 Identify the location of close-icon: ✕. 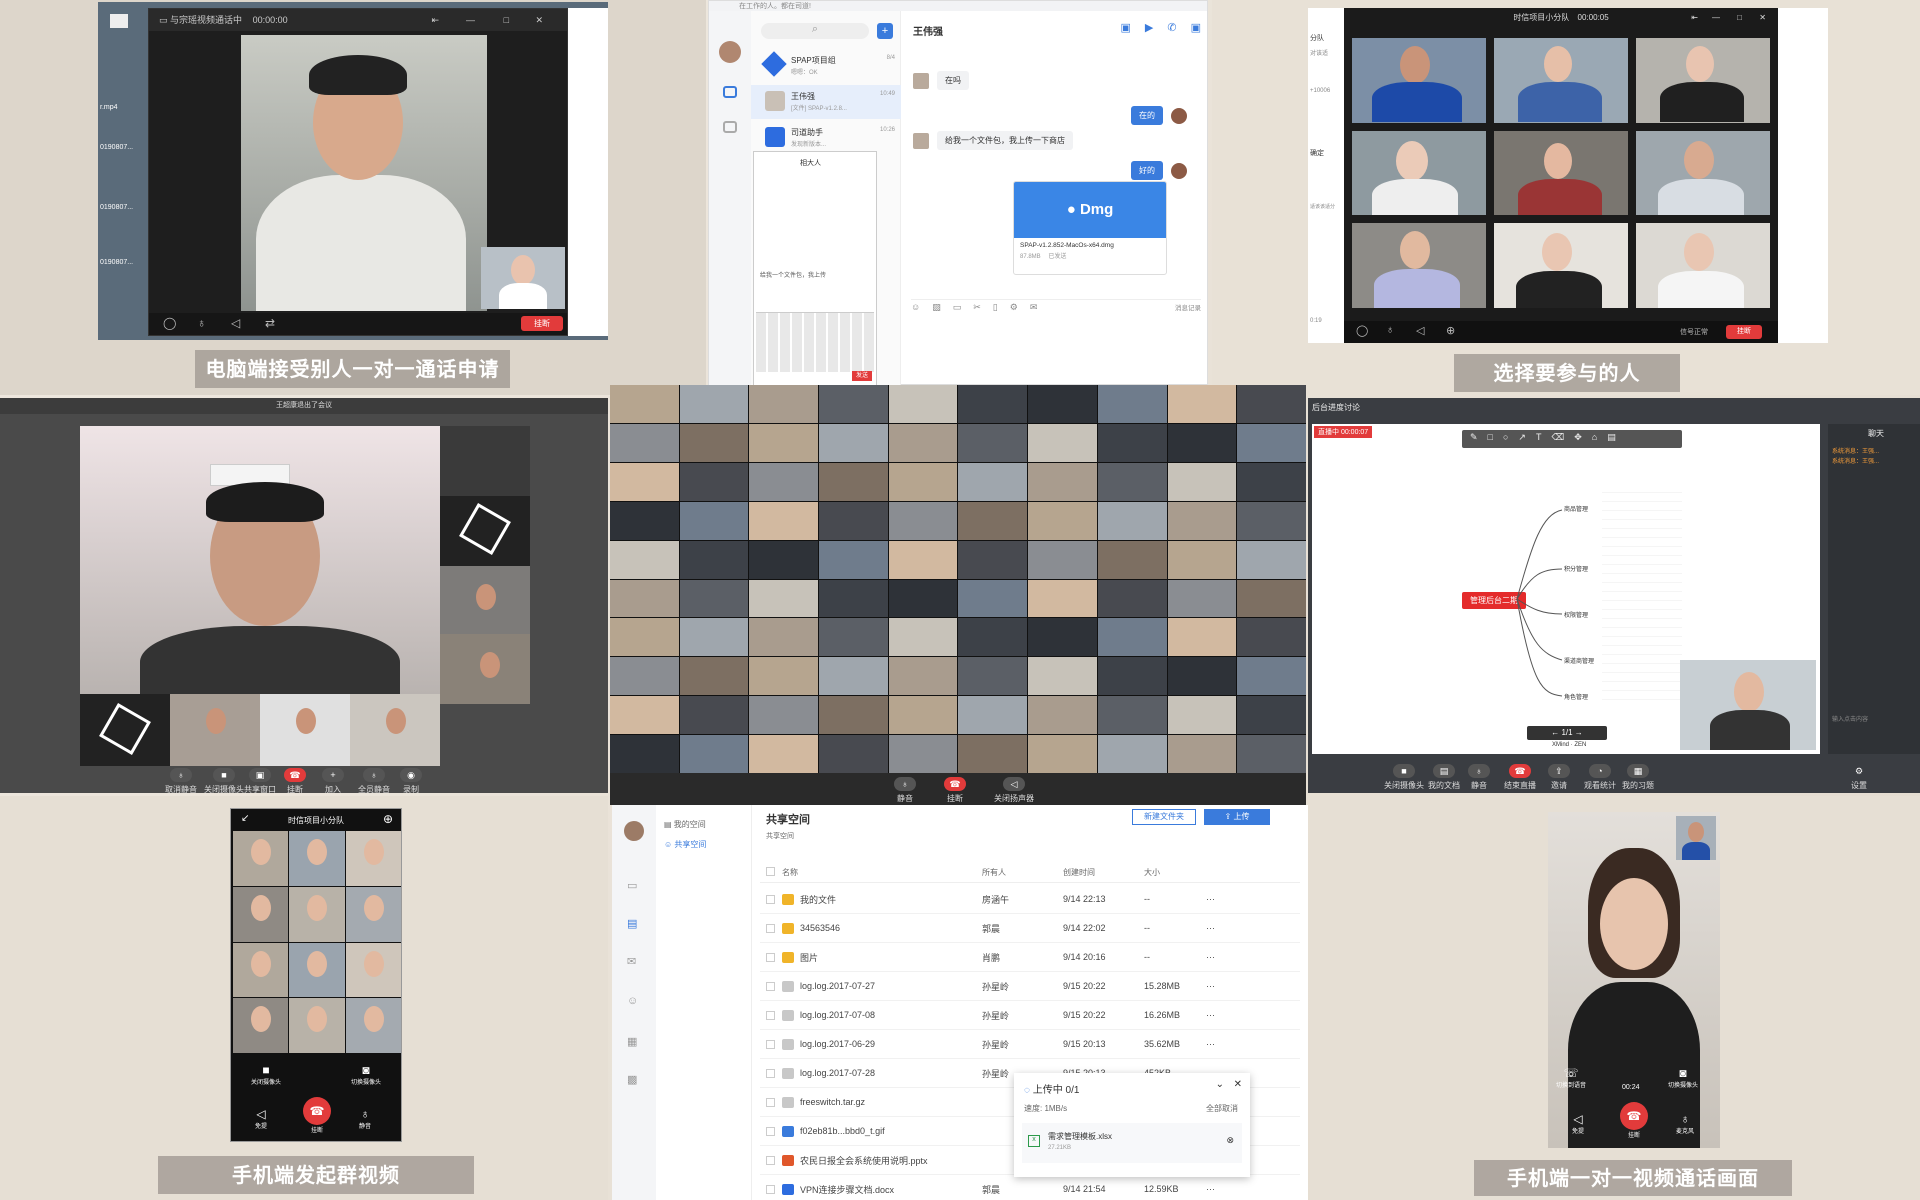
(1762, 18).